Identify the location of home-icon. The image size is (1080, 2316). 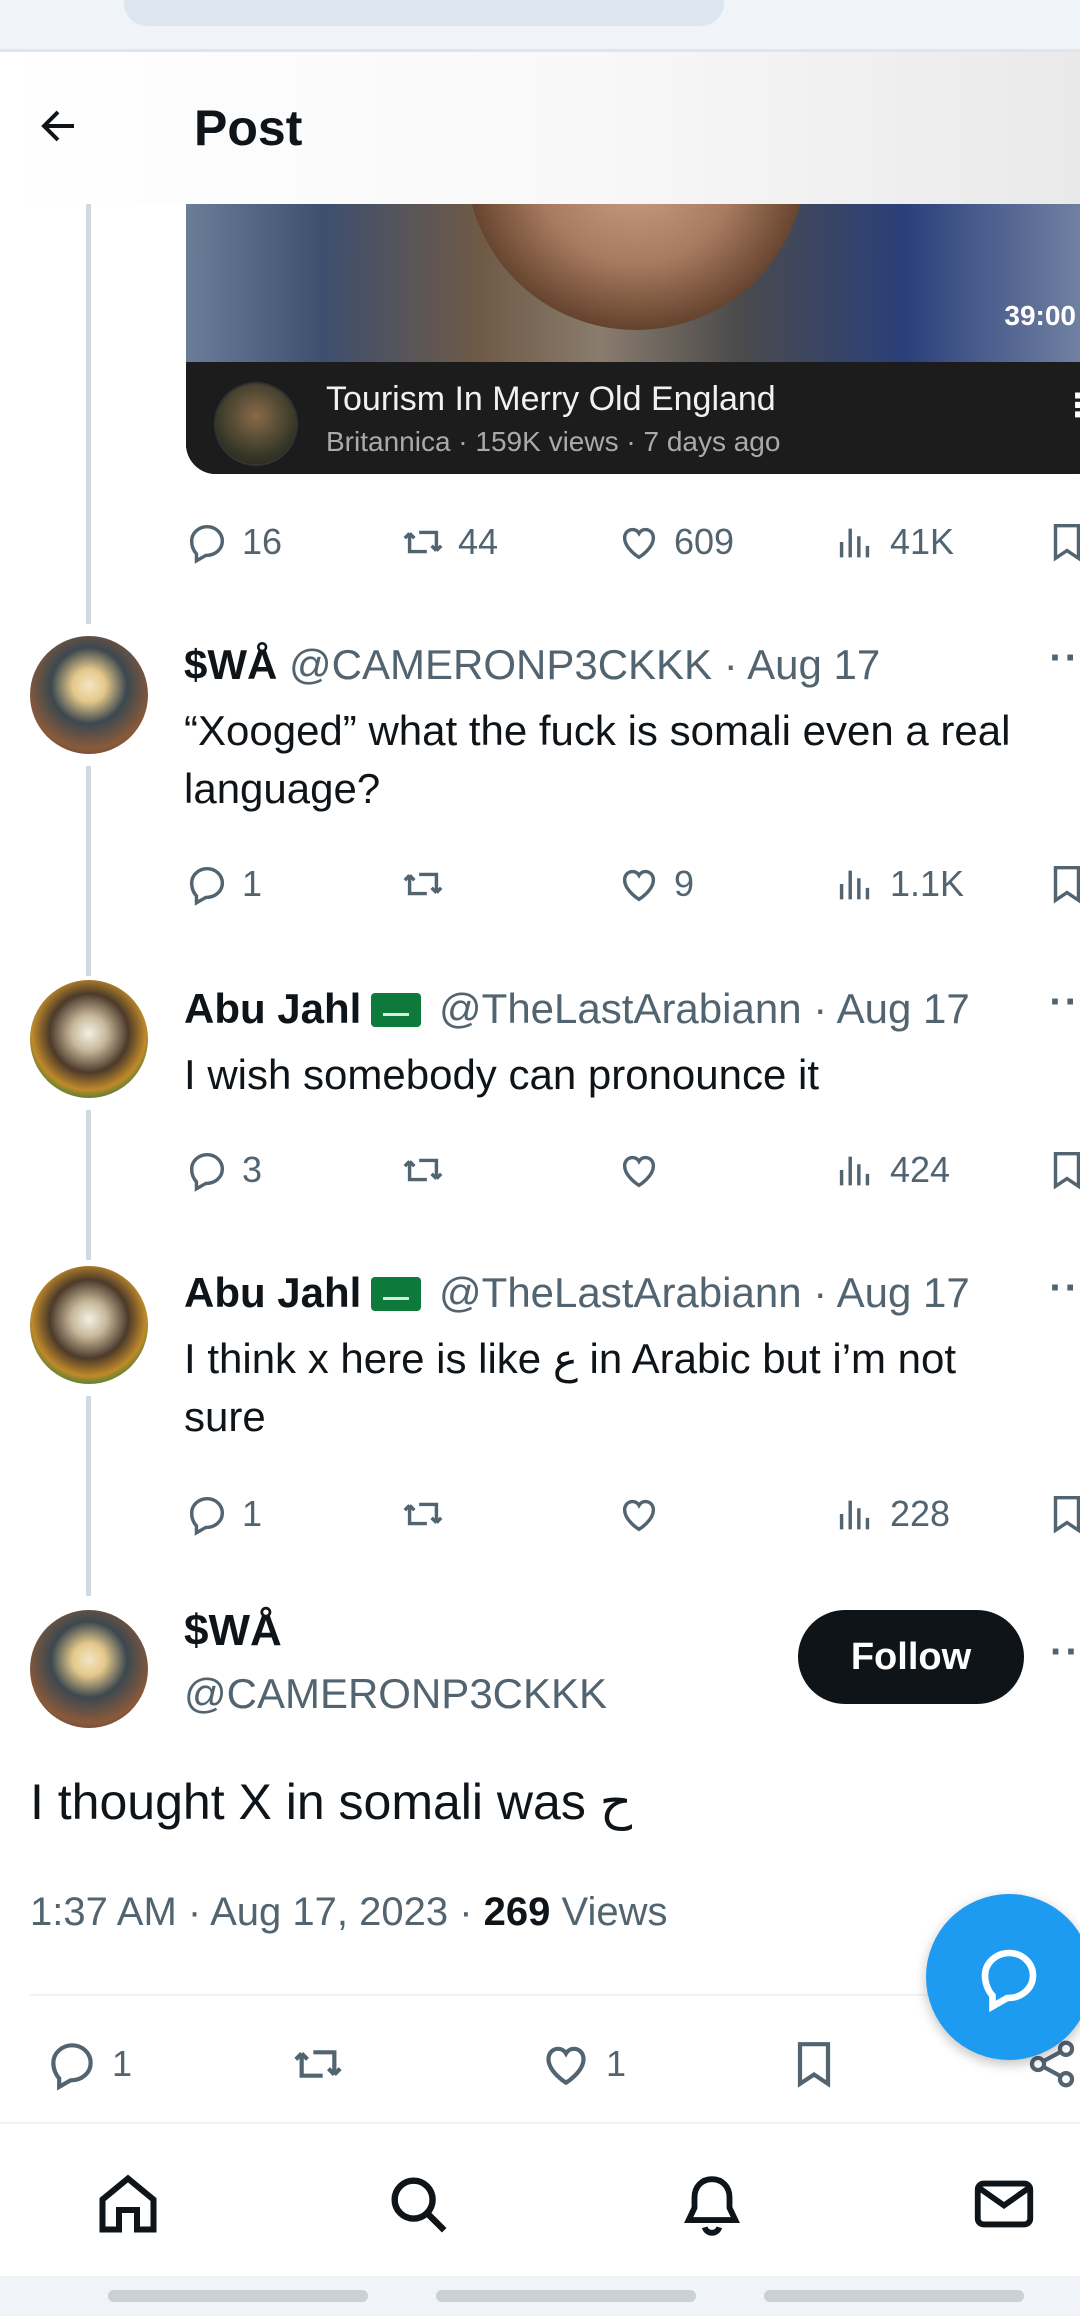
(128, 2203).